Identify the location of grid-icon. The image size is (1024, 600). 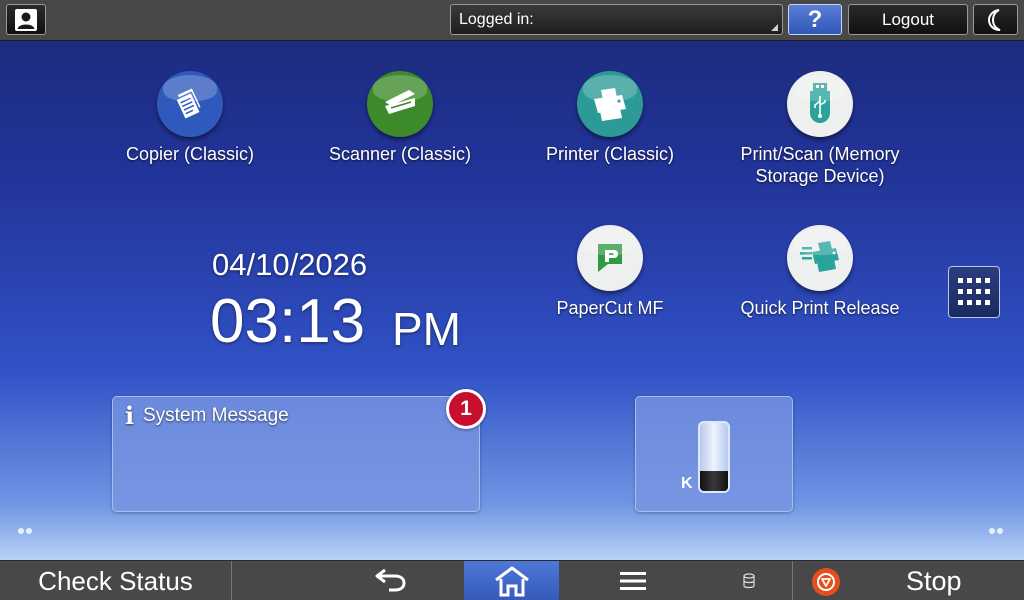
(974, 291).